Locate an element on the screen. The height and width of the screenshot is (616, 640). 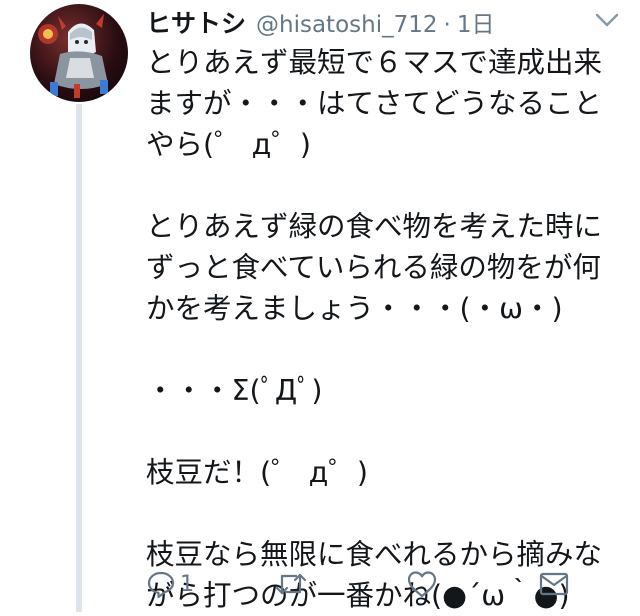
retweet-icon is located at coordinates (291, 584).